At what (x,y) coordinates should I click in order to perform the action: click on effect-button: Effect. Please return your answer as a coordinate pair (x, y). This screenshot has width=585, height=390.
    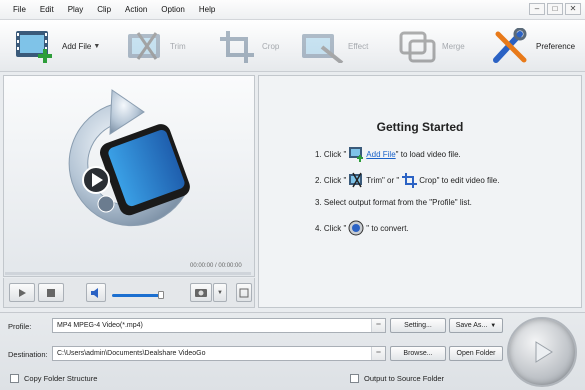
    Looking at the image, I should click on (334, 46).